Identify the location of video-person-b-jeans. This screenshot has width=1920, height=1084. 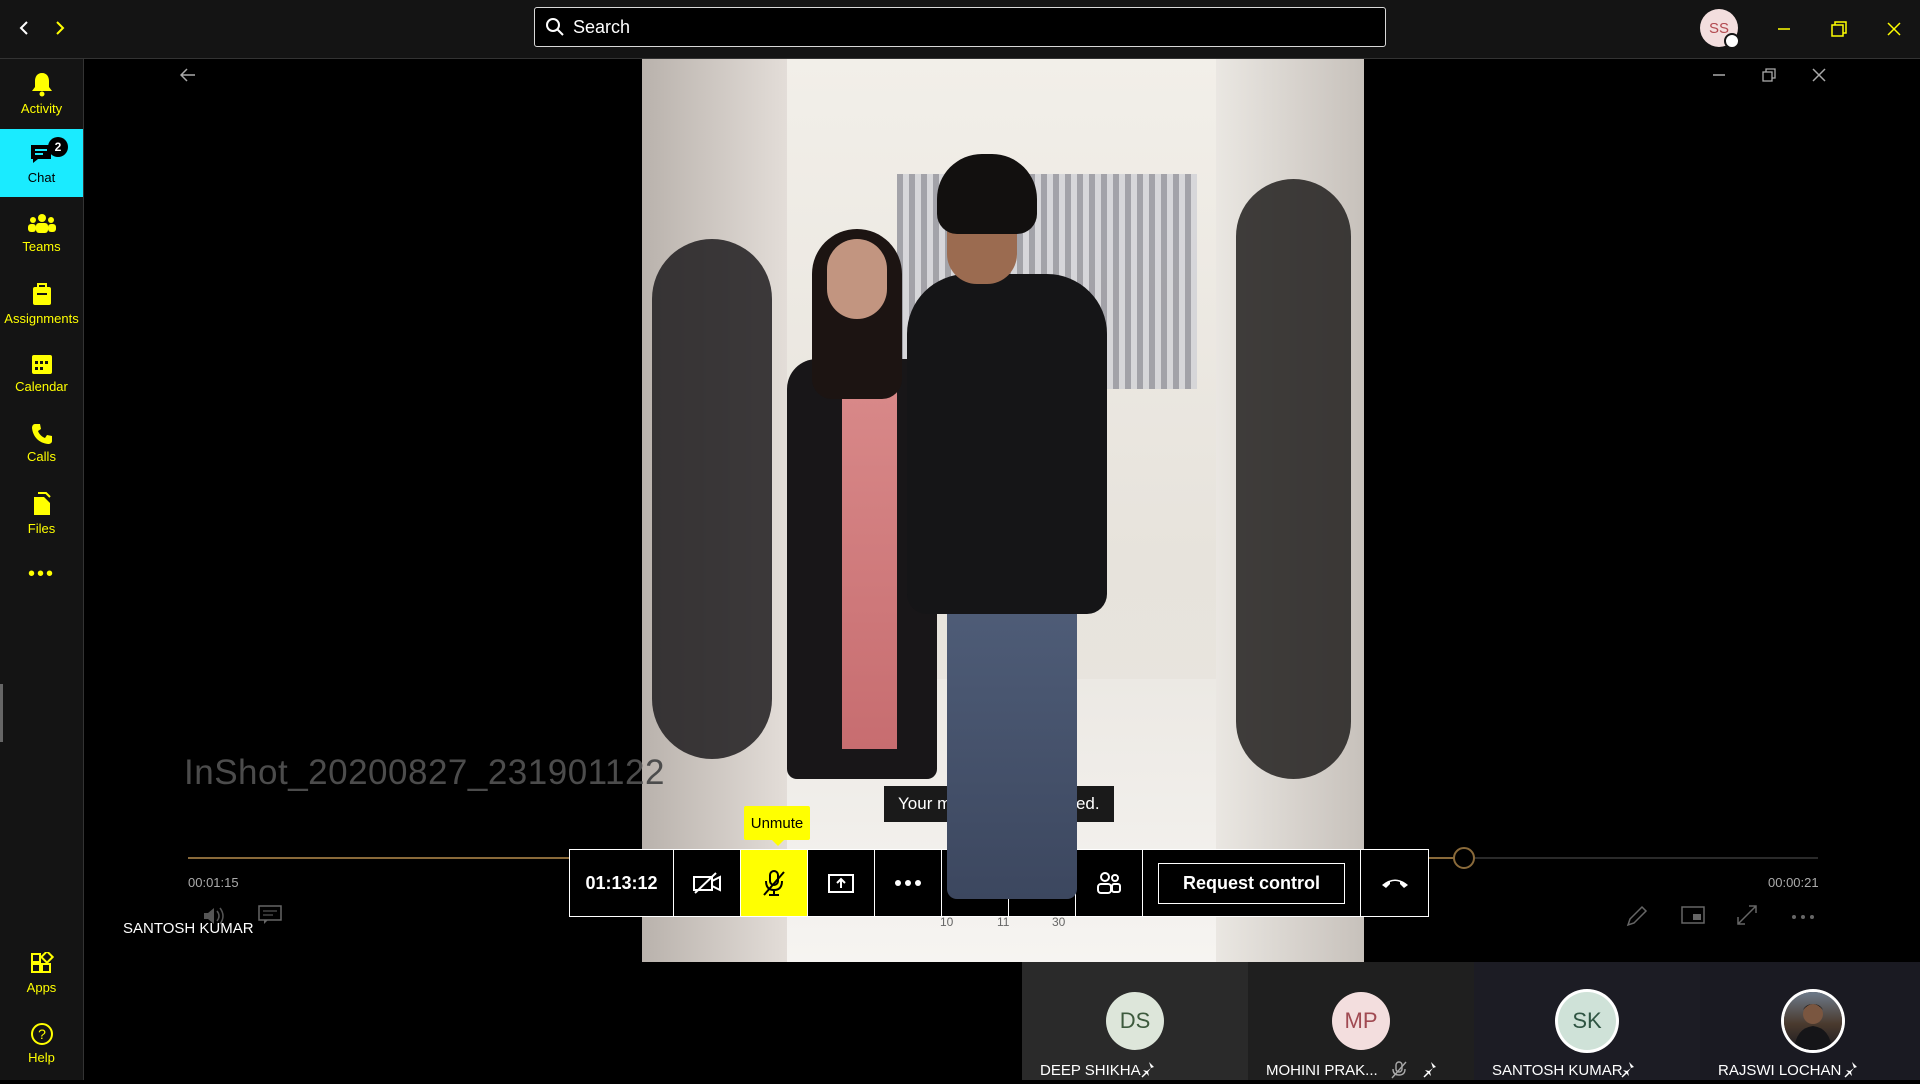
(1012, 749).